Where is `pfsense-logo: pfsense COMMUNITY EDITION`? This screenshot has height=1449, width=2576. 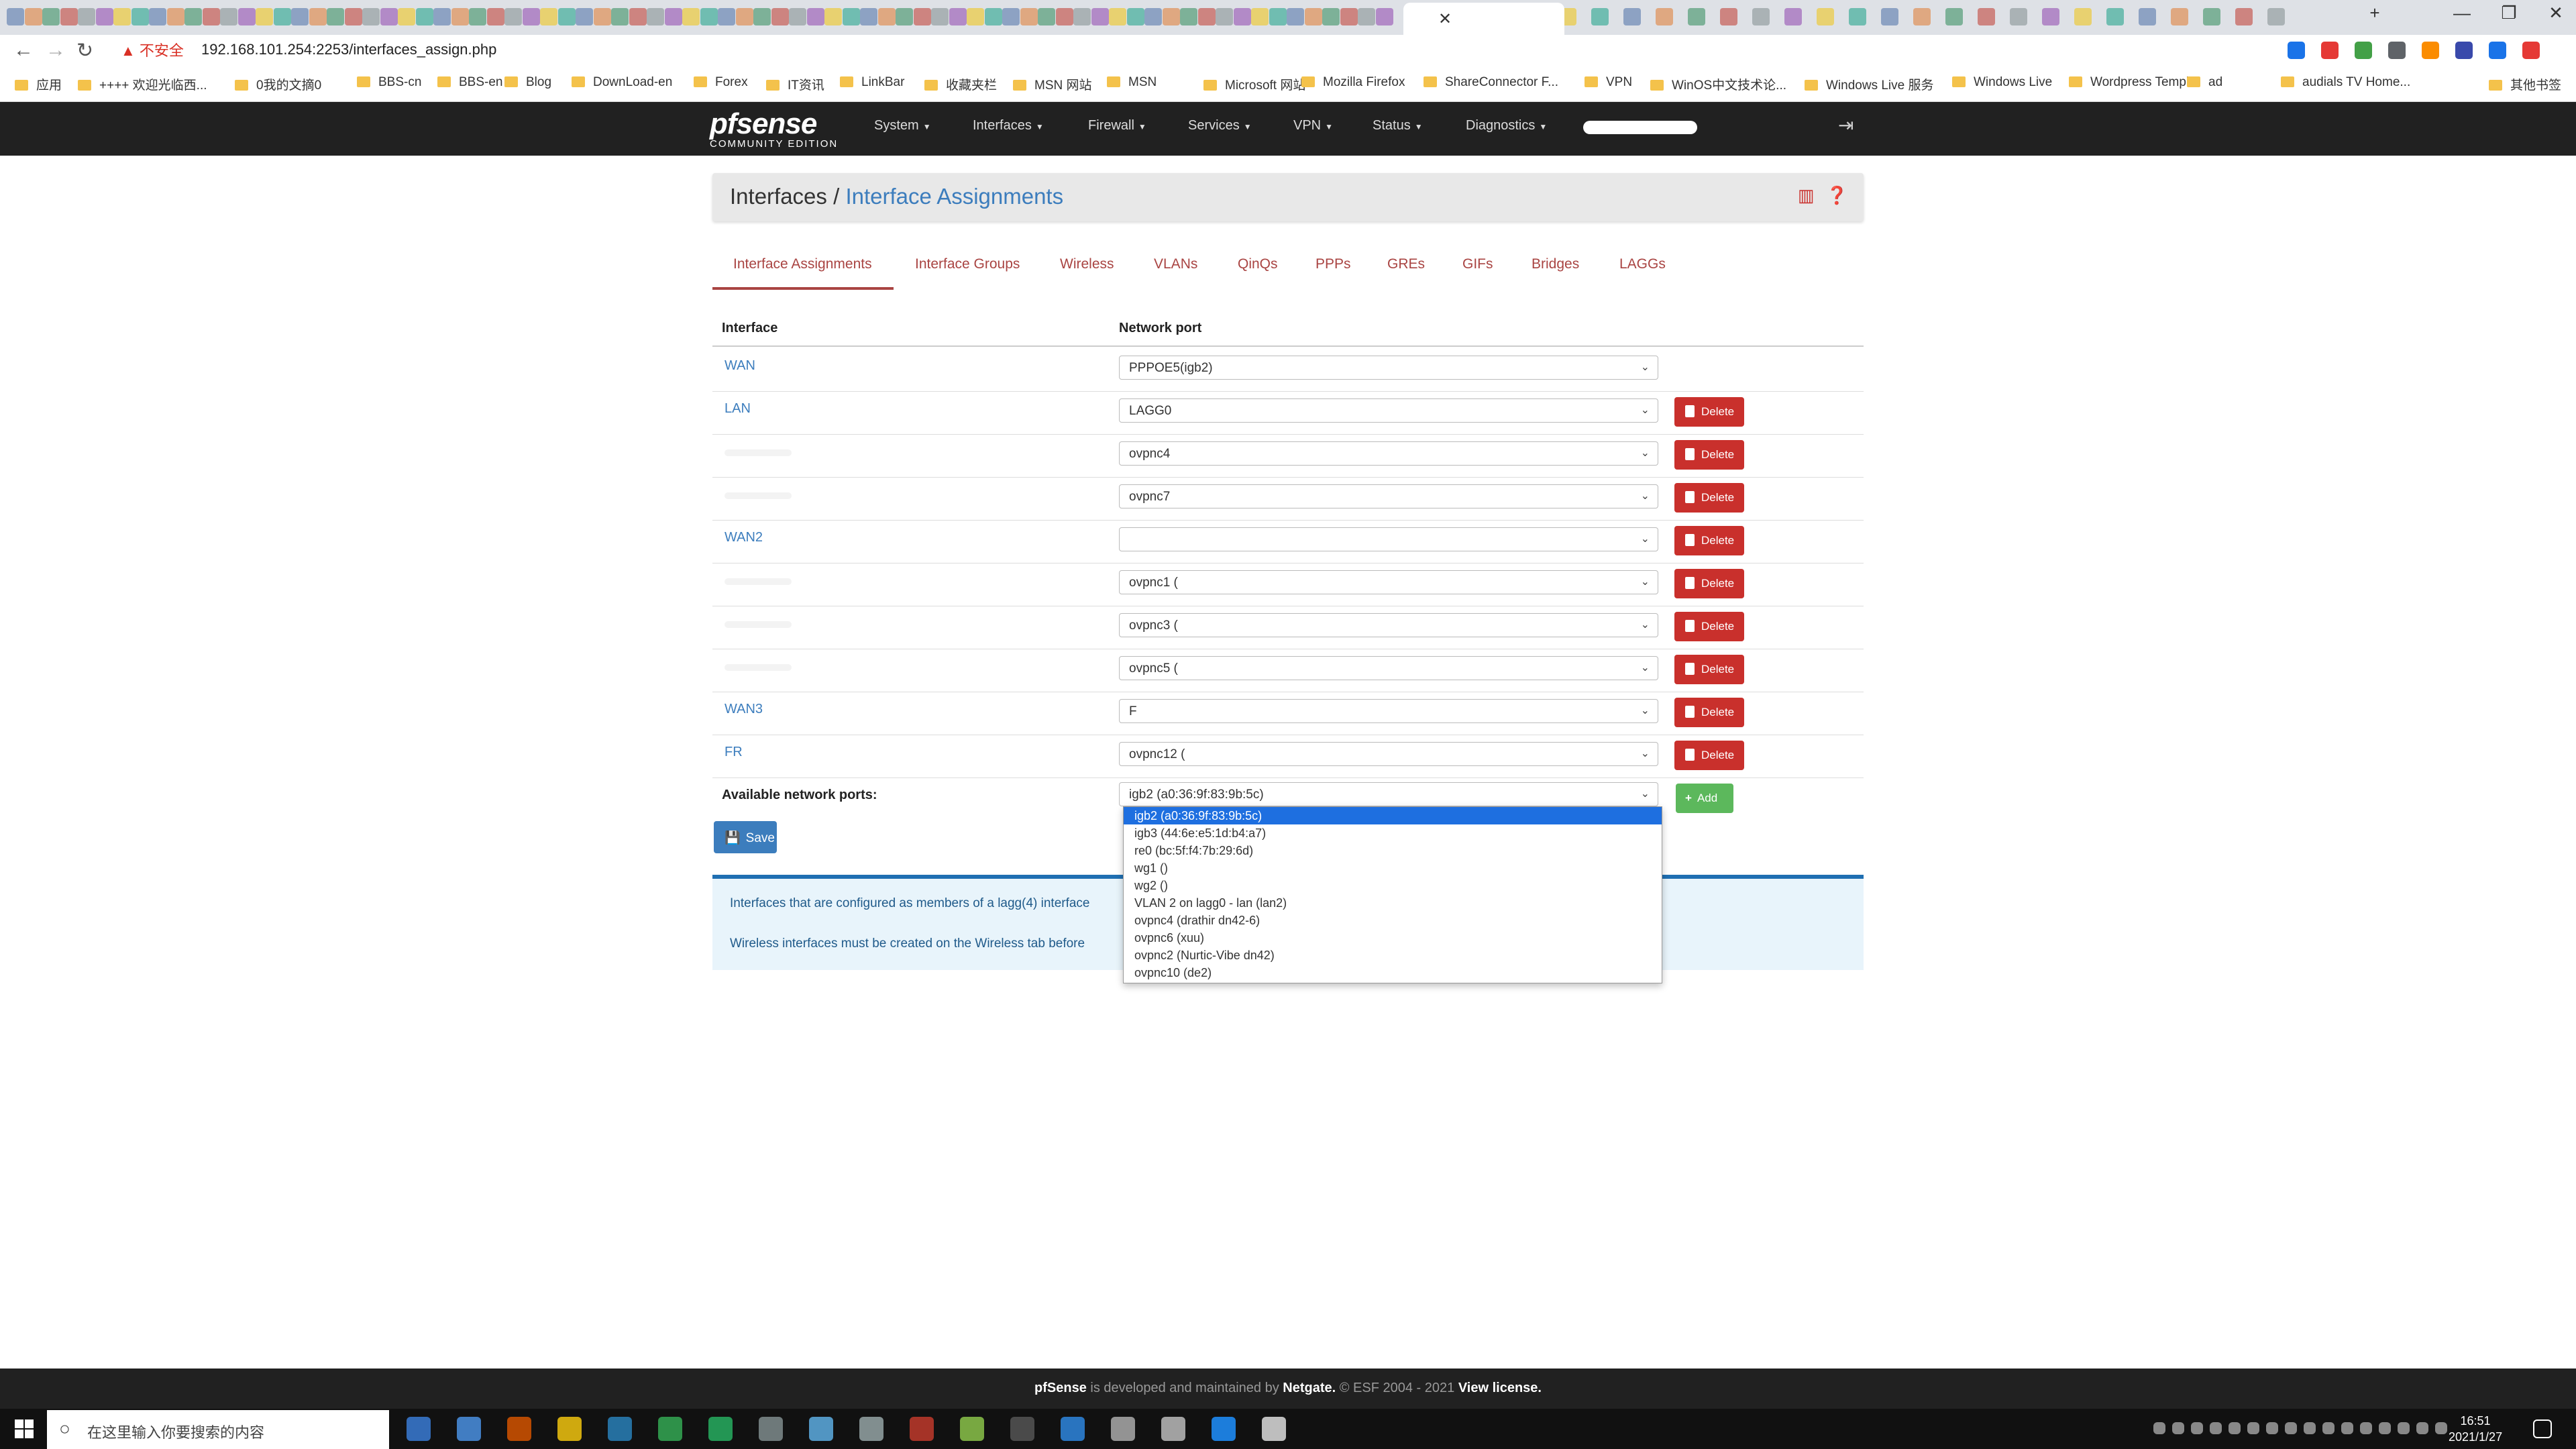 pfsense-logo: pfsense COMMUNITY EDITION is located at coordinates (774, 128).